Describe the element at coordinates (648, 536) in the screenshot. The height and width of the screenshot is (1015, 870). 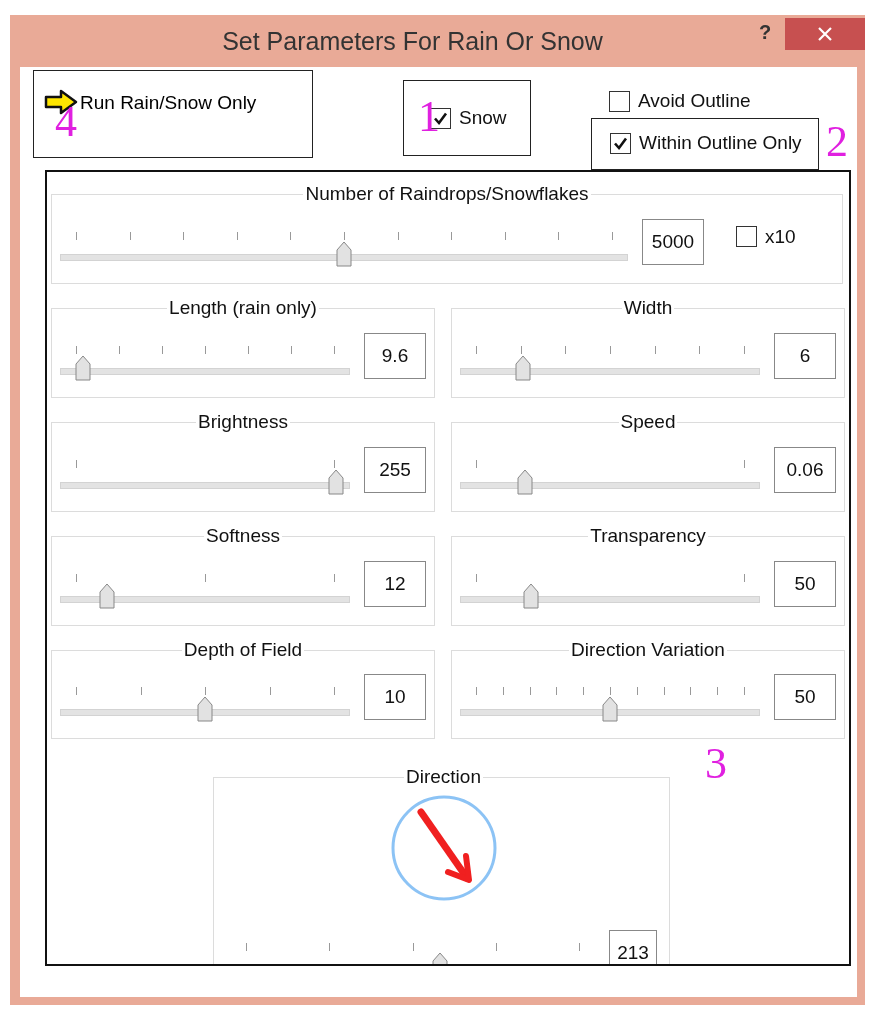
I see `group-title: Transparency` at that location.